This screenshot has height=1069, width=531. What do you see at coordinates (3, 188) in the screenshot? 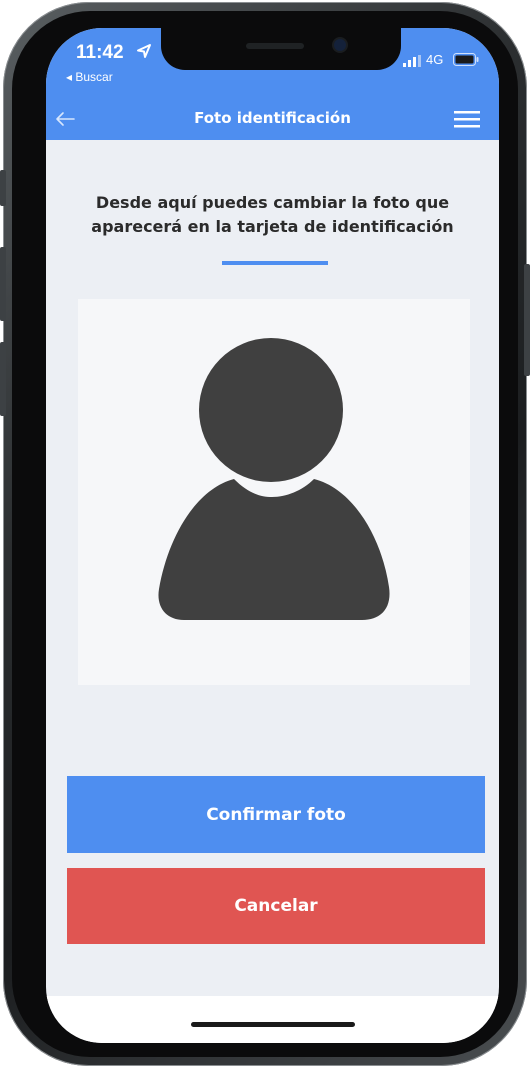
I see `mute-switch` at bounding box center [3, 188].